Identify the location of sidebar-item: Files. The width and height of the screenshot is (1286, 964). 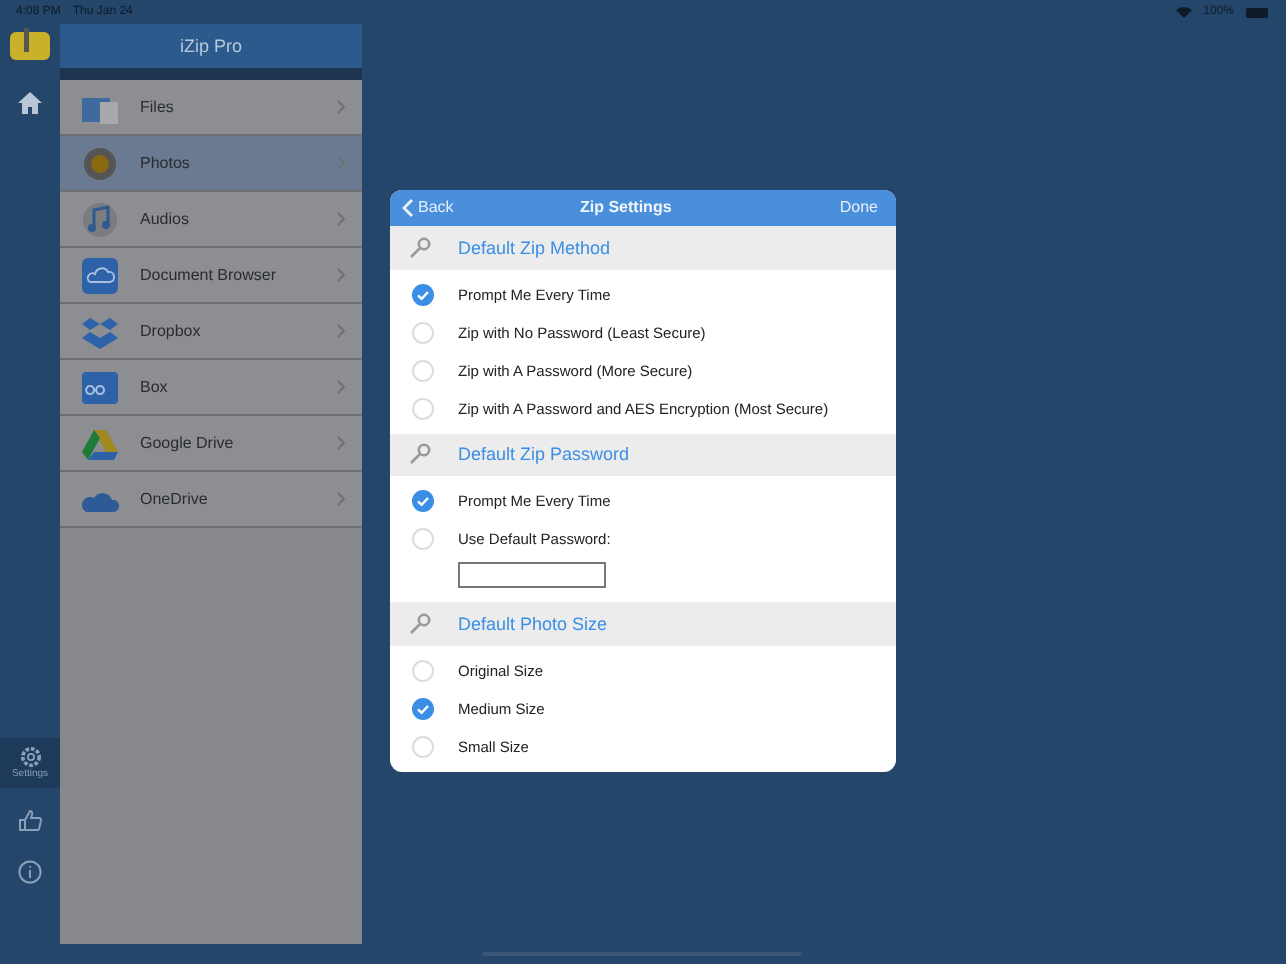
(211, 108).